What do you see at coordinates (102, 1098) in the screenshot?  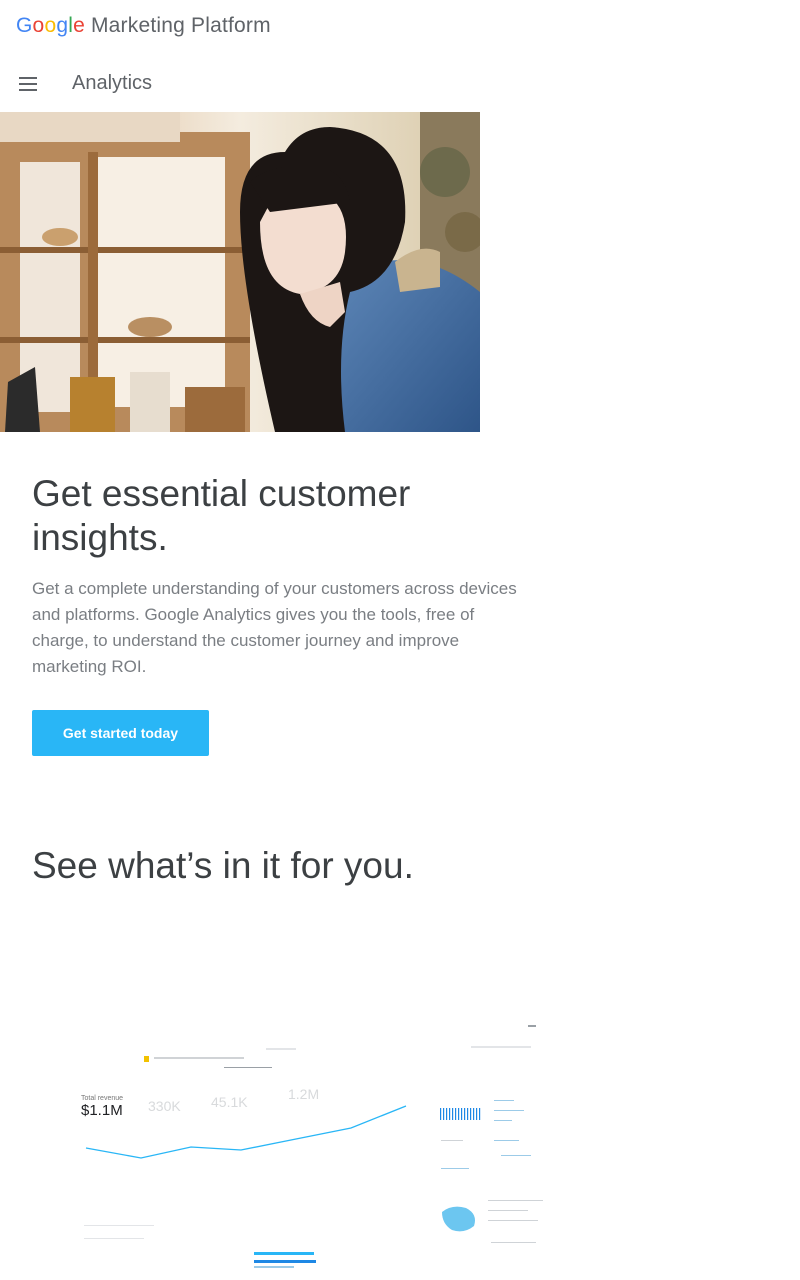 I see `kpi-label: Total revenue` at bounding box center [102, 1098].